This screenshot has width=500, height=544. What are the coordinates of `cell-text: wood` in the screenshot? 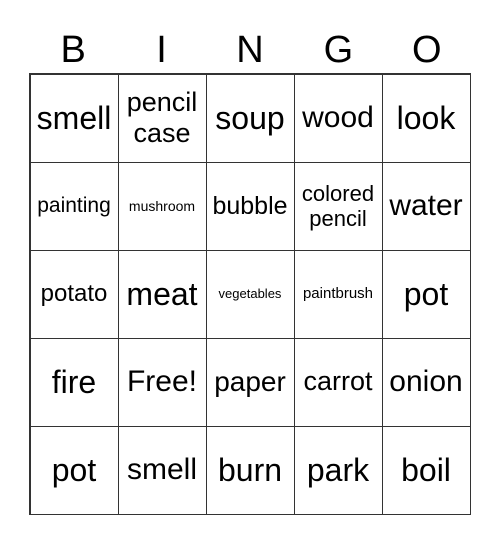 It's located at (338, 117).